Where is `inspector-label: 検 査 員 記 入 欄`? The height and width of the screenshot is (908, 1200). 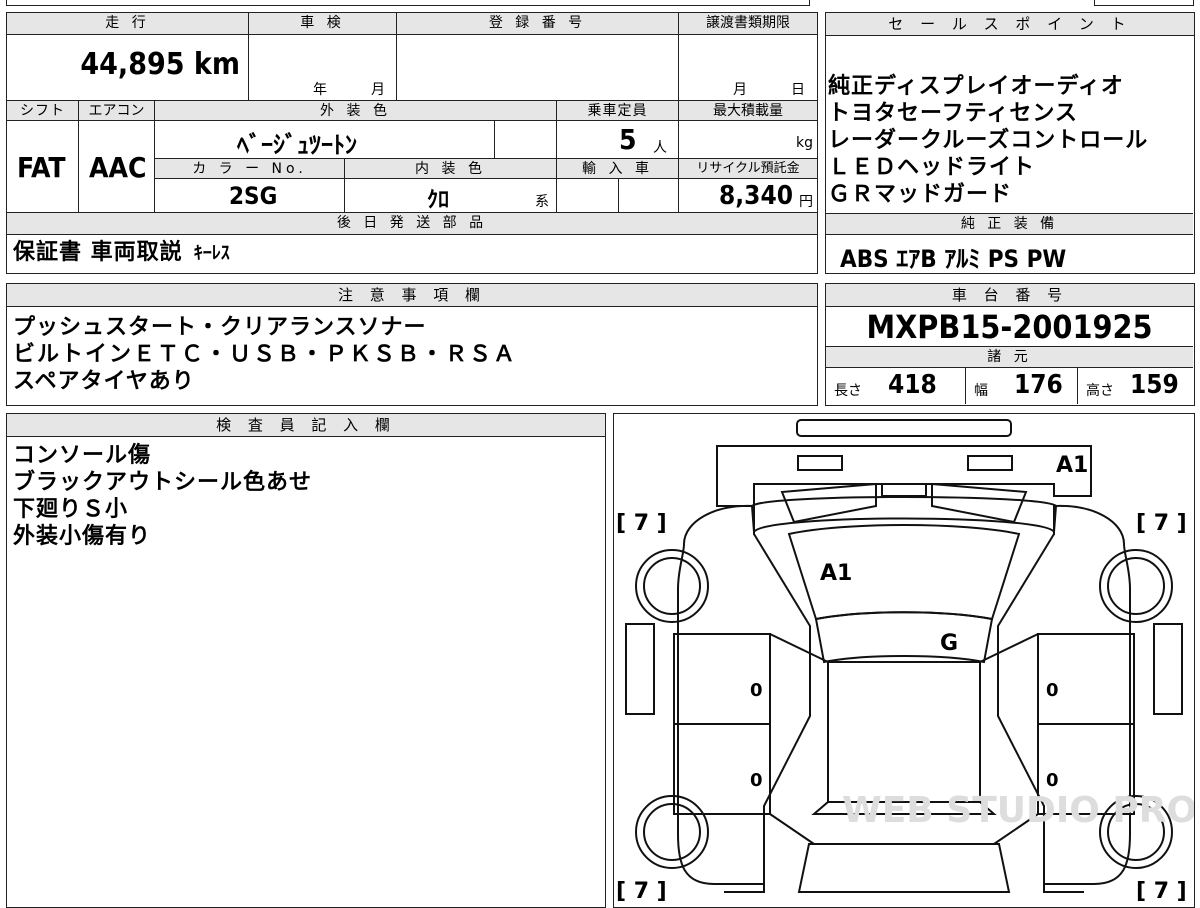
inspector-label: 検 査 員 記 入 欄 is located at coordinates (306, 425).